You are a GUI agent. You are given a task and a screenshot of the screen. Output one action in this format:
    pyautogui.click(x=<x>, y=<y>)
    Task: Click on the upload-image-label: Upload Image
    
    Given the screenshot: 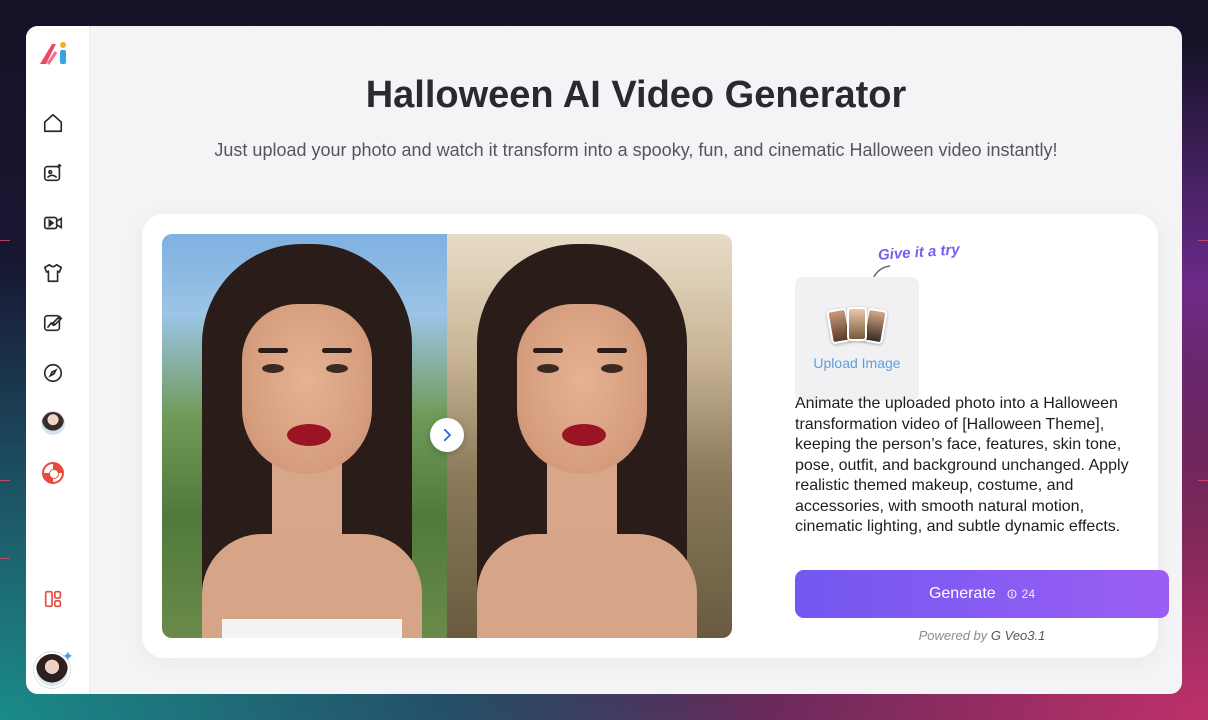 What is the action you would take?
    pyautogui.click(x=857, y=363)
    